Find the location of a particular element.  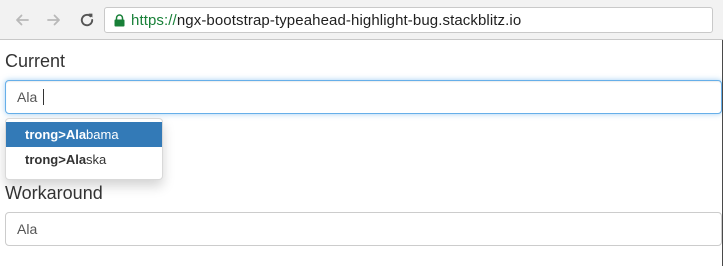

workaround-typeahead-input: Ala is located at coordinates (363, 229).